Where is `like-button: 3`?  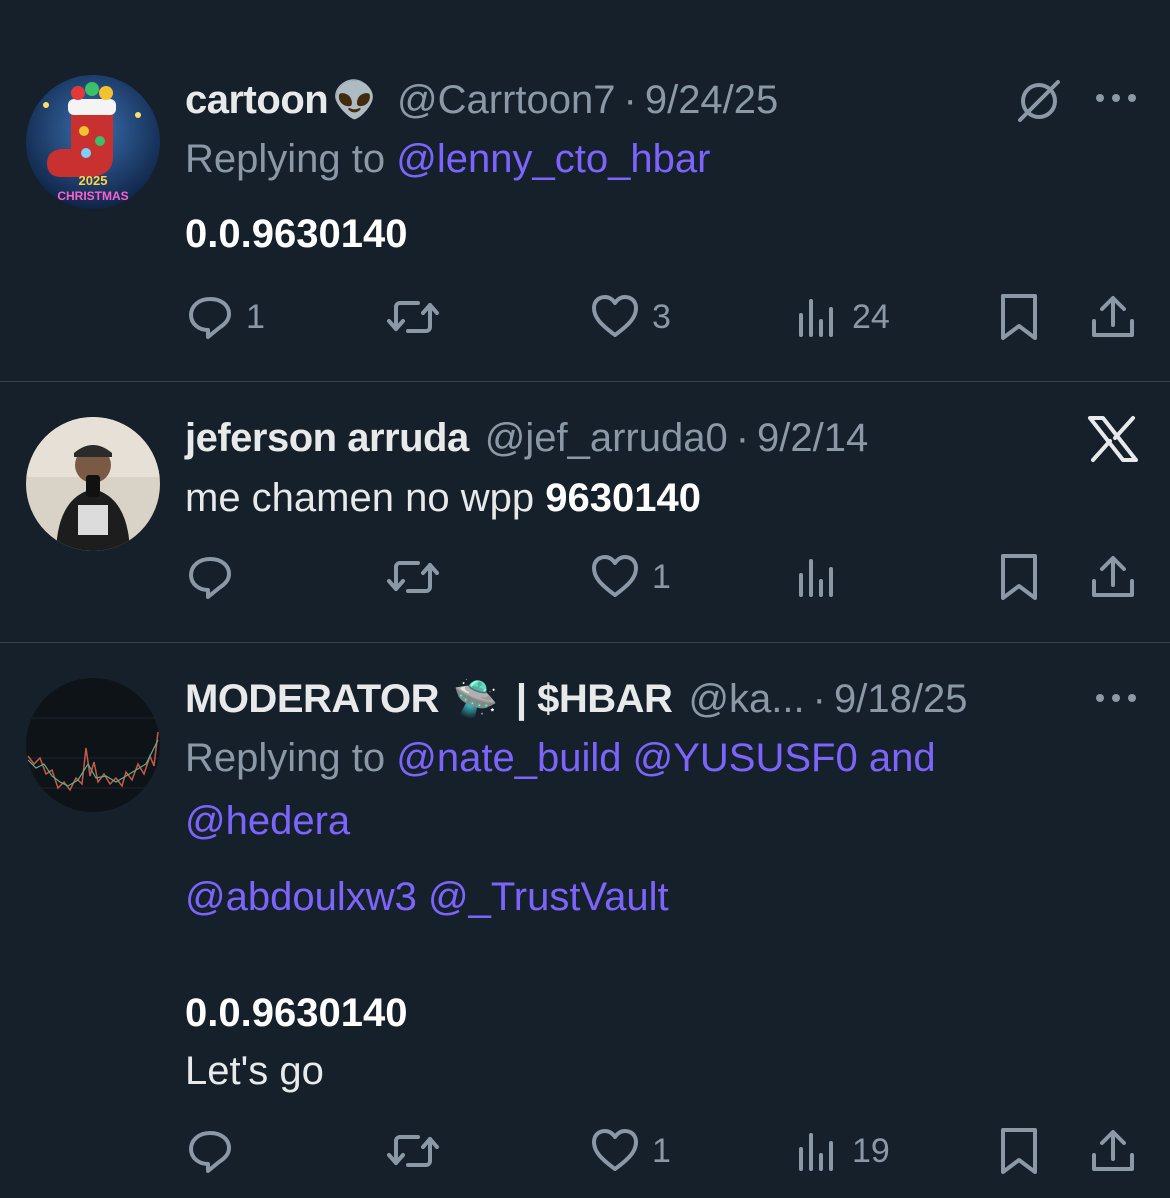 like-button: 3 is located at coordinates (630, 317).